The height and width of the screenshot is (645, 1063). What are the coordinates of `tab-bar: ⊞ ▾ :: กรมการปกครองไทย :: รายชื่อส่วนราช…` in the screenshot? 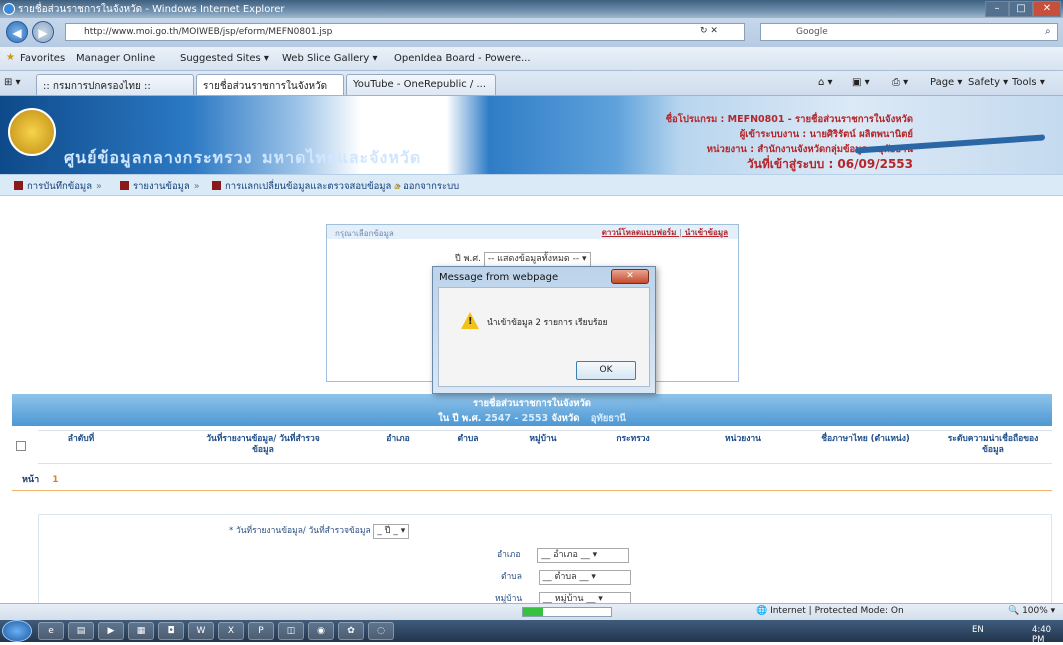 It's located at (531, 83).